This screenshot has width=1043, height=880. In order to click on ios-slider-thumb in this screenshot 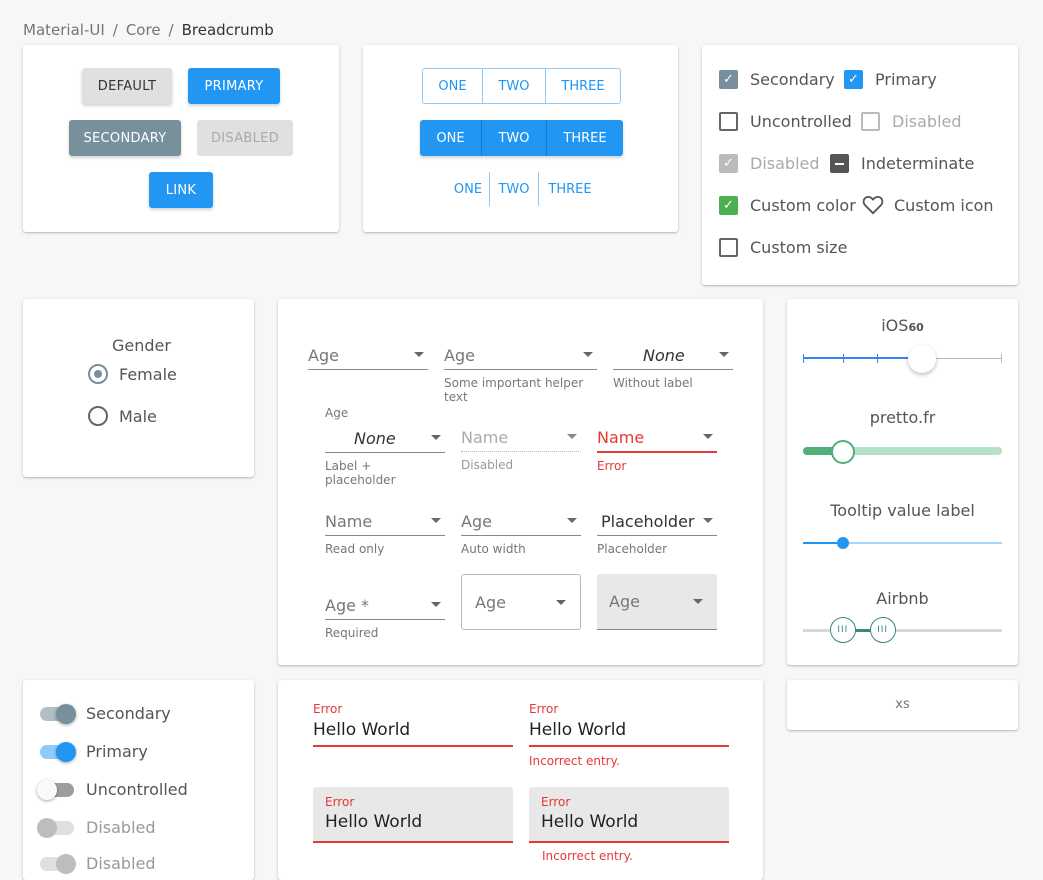, I will do `click(922, 359)`.